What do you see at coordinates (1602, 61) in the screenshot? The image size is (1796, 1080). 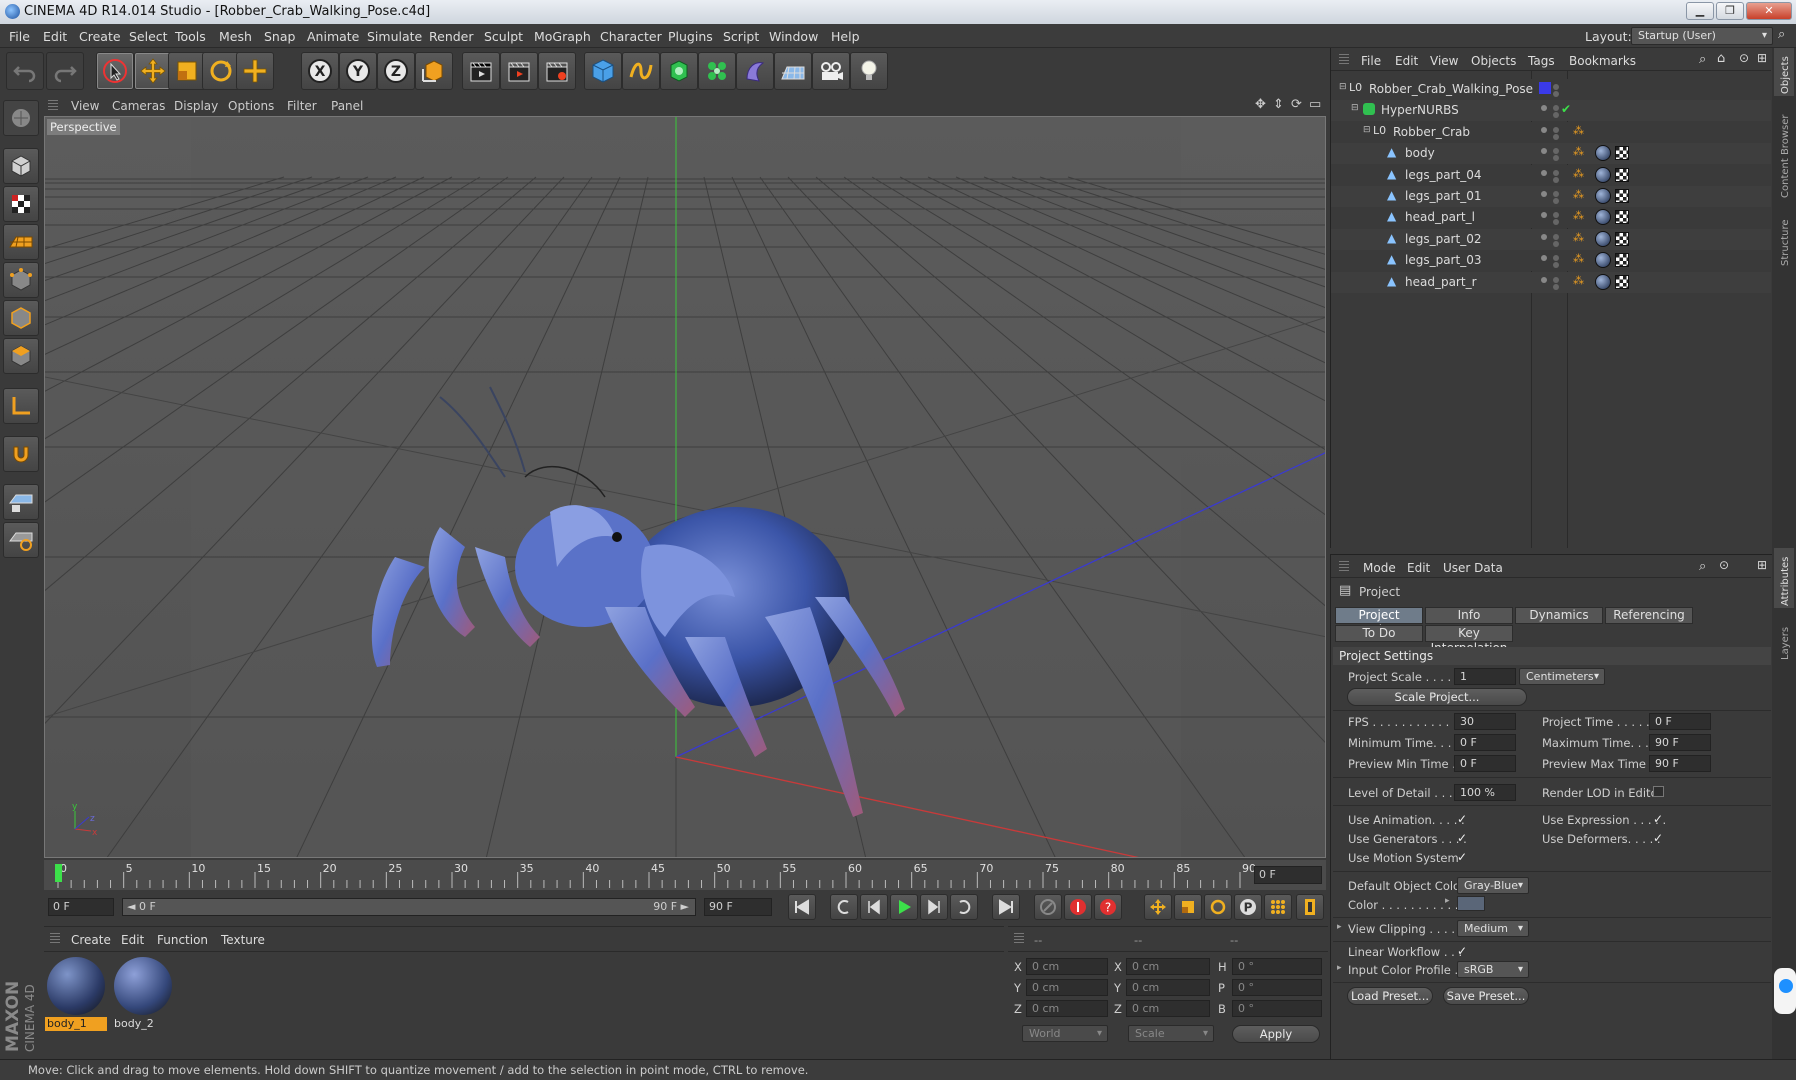 I see `object-menu-bookmarks: Bookmarks` at bounding box center [1602, 61].